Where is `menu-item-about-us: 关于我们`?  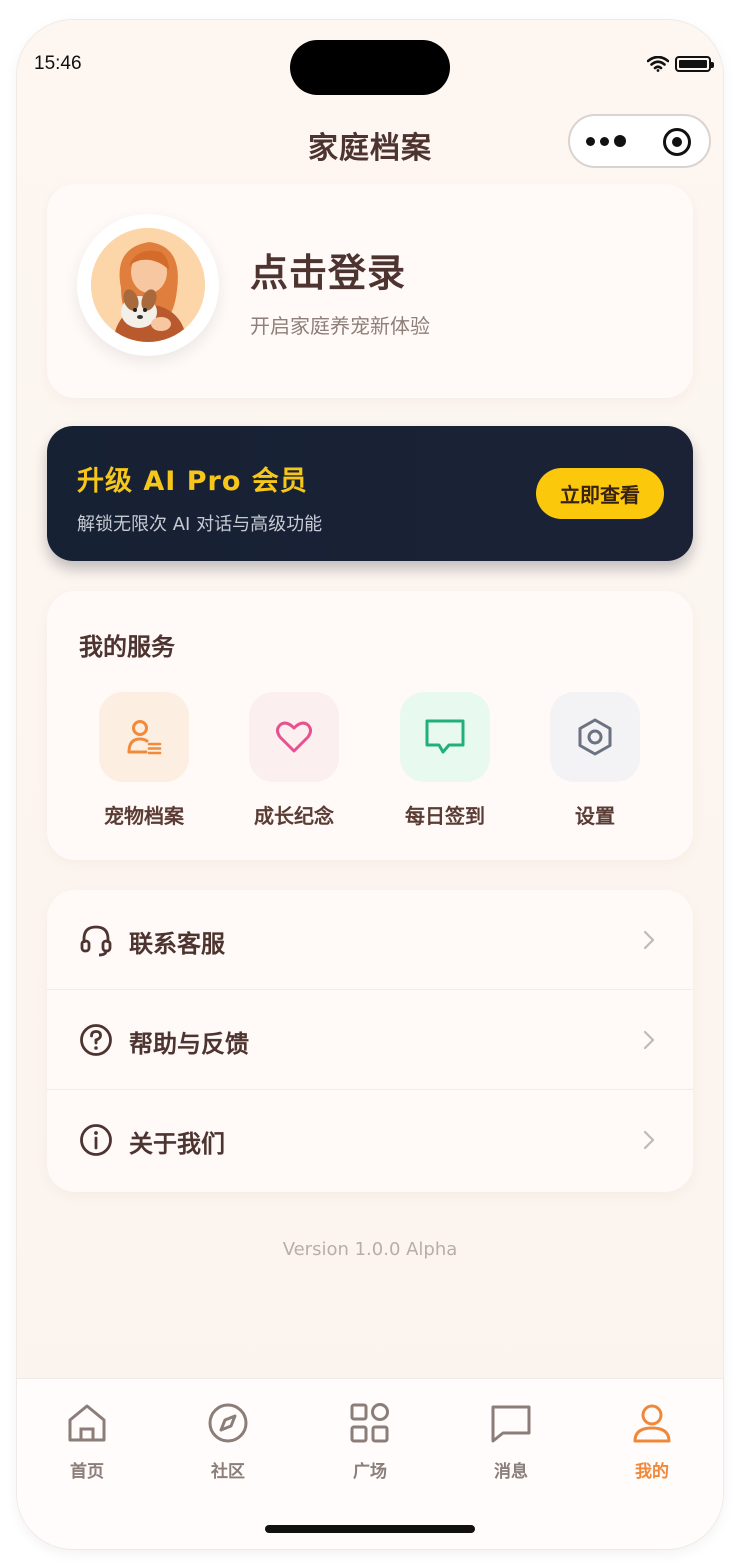
menu-item-about-us: 关于我们 is located at coordinates (370, 1140).